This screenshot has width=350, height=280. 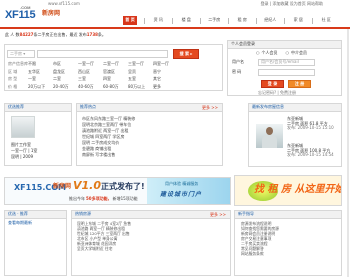 What do you see at coordinates (284, 45) in the screenshot?
I see `login-title: 个人会员登录` at bounding box center [284, 45].